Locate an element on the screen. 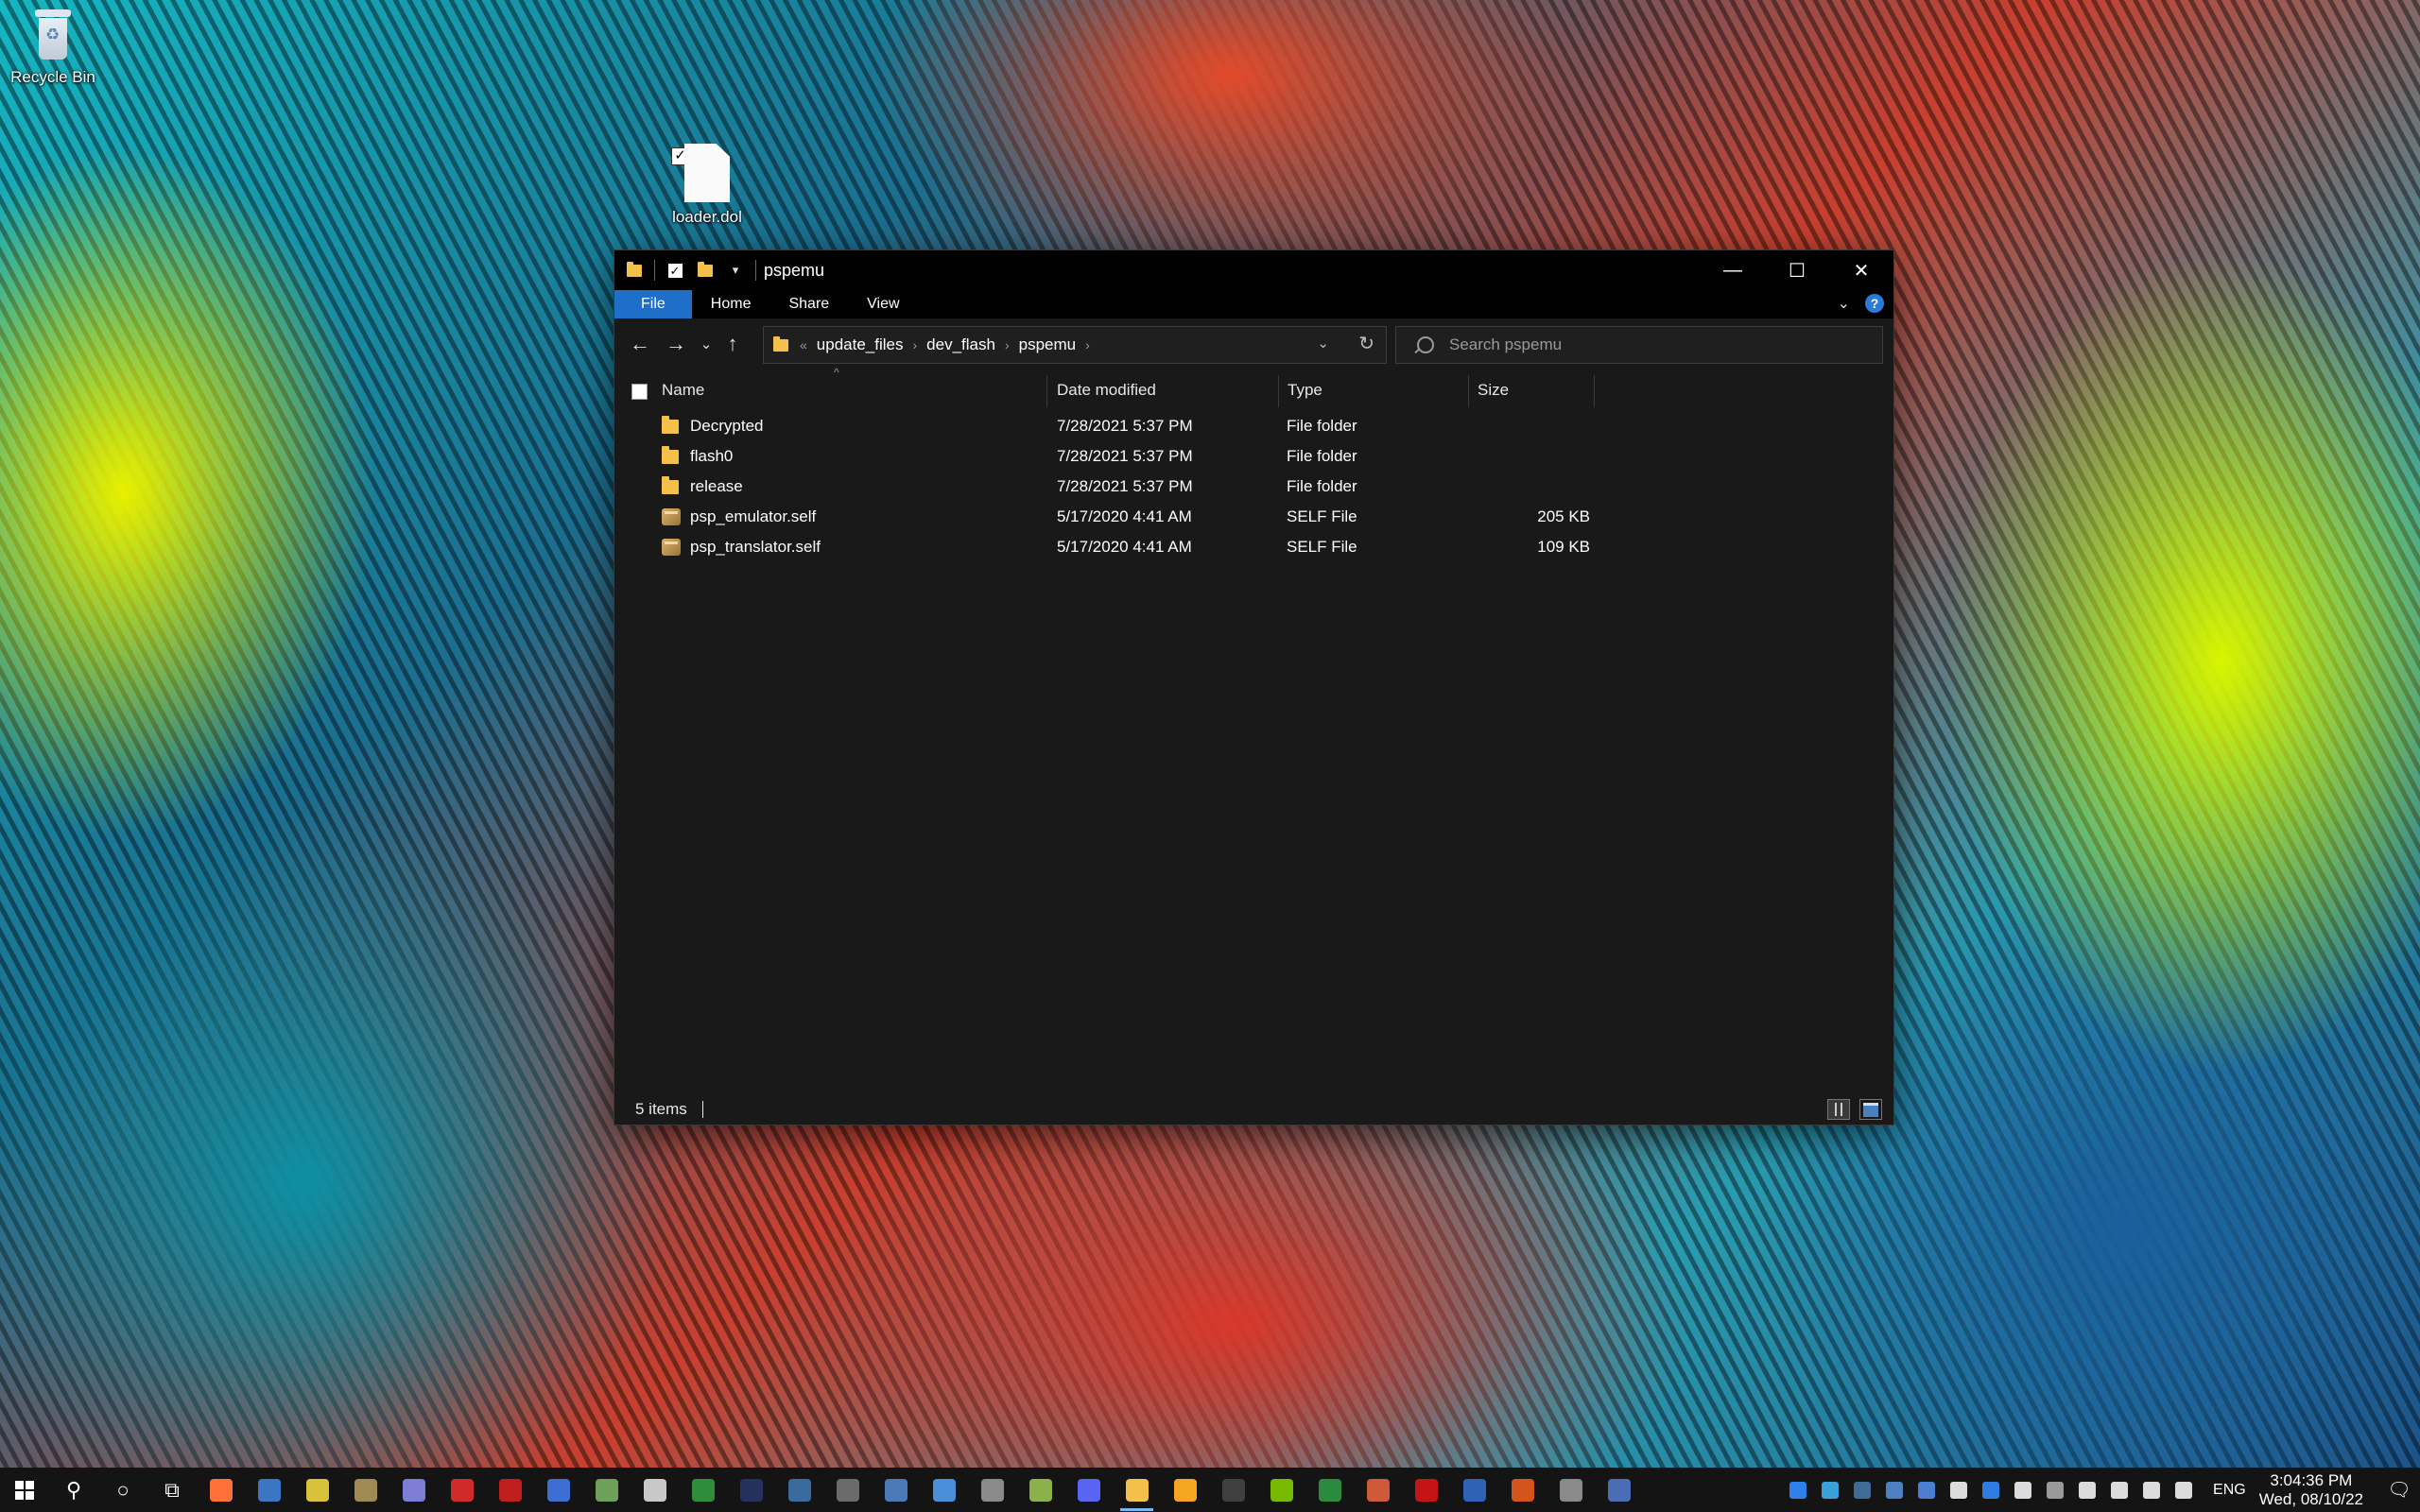  lifebuoy-icon is located at coordinates (1895, 1490).